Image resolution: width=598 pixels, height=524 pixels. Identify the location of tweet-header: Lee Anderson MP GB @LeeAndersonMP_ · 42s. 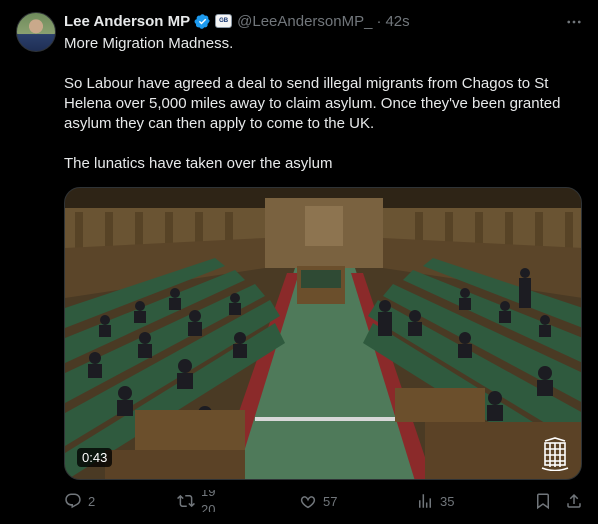
(237, 21).